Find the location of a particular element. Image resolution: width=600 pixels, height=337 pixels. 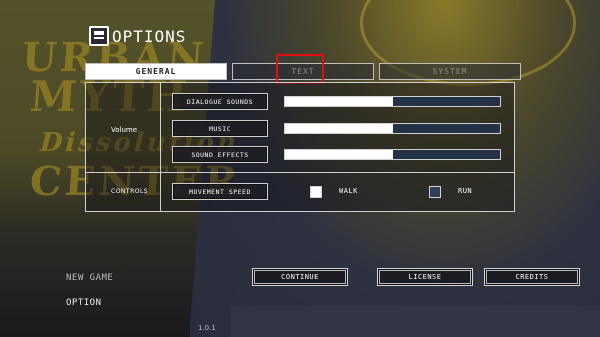

tab-system: SYSTEM is located at coordinates (450, 71).